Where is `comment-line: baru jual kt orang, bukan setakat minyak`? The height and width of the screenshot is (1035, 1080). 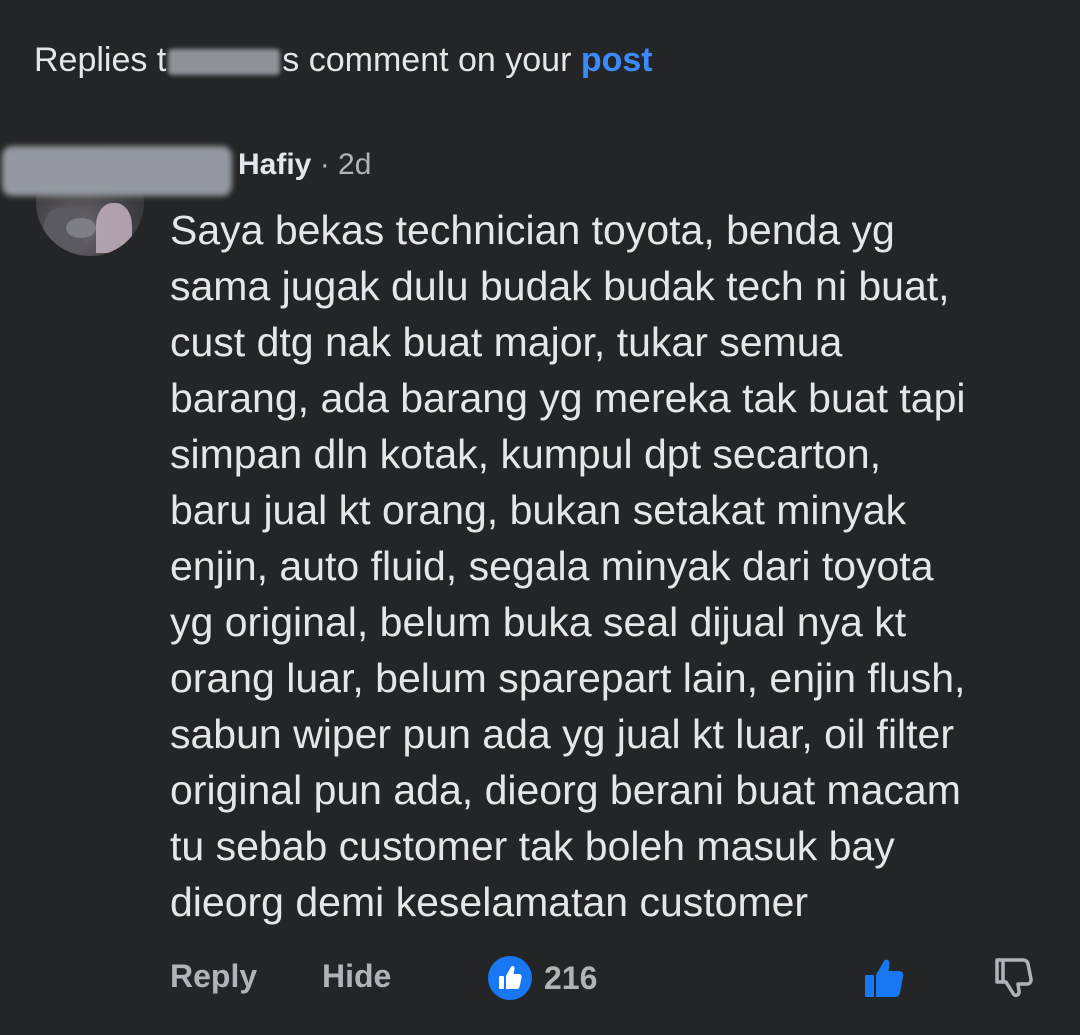
comment-line: baru jual kt orang, bukan setakat minyak is located at coordinates (538, 510).